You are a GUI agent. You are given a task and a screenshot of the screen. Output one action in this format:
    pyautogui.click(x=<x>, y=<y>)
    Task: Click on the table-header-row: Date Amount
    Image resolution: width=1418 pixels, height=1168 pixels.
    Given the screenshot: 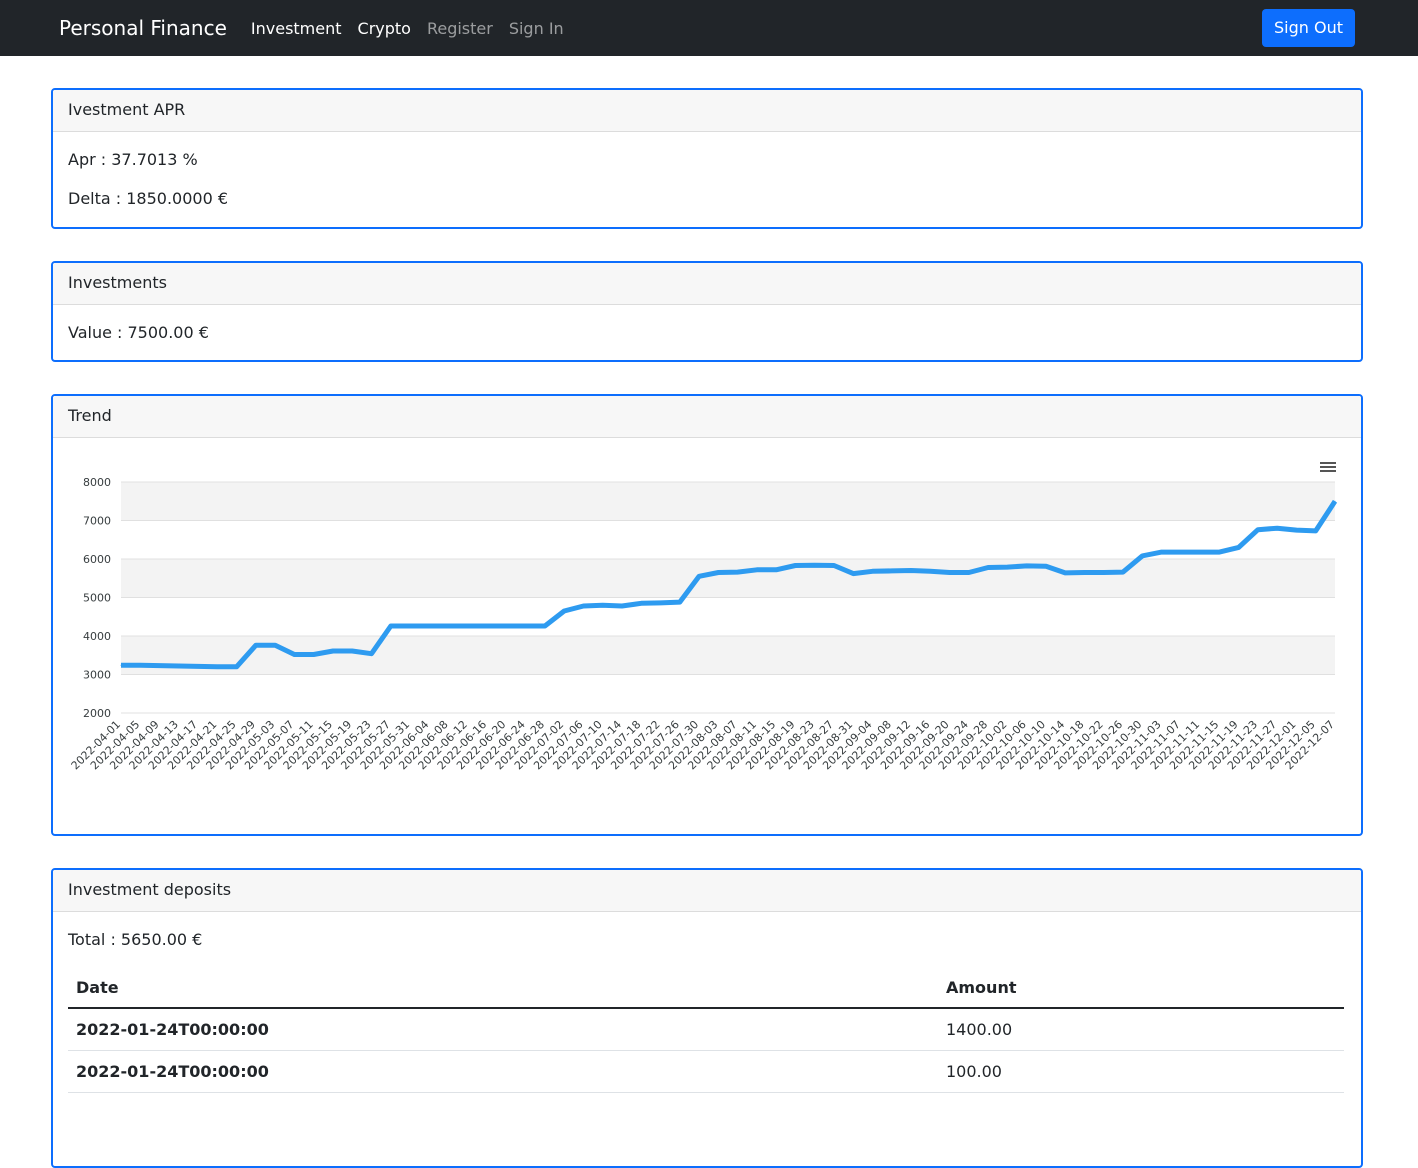 What is the action you would take?
    pyautogui.click(x=706, y=988)
    